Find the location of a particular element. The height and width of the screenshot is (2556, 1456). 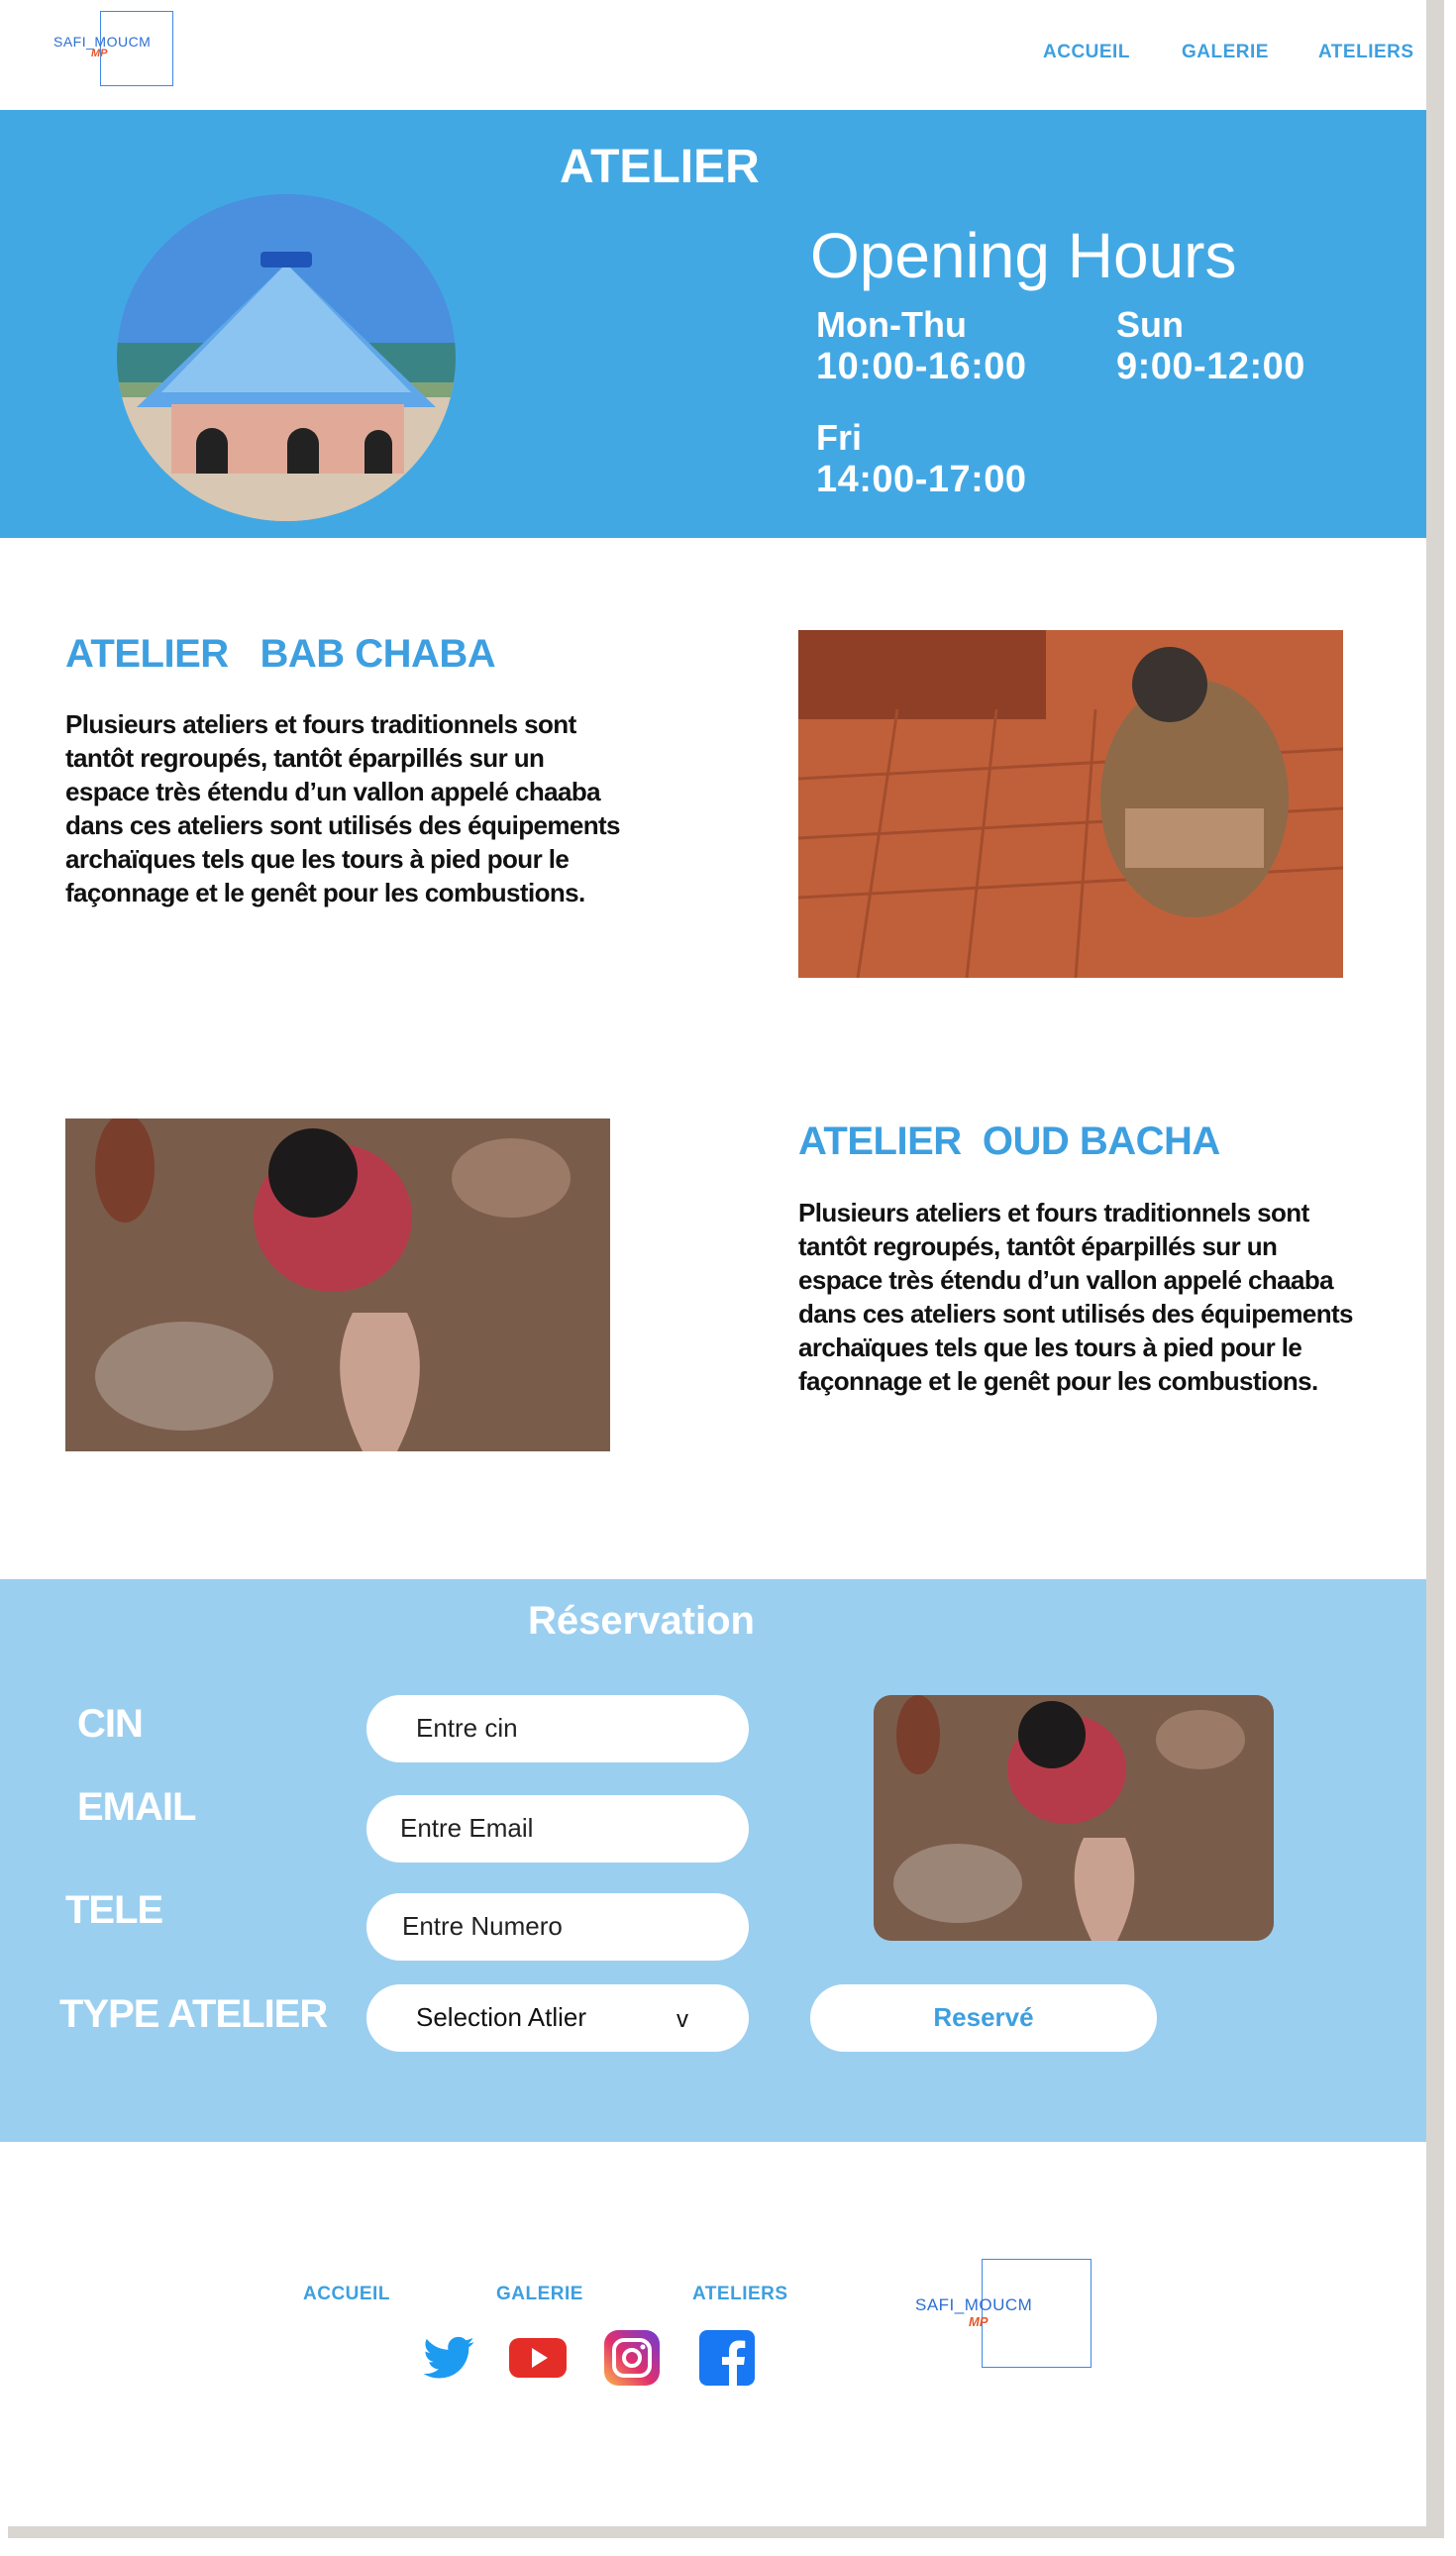

atelier-title: ATELIER BAB CHABA is located at coordinates (280, 654).